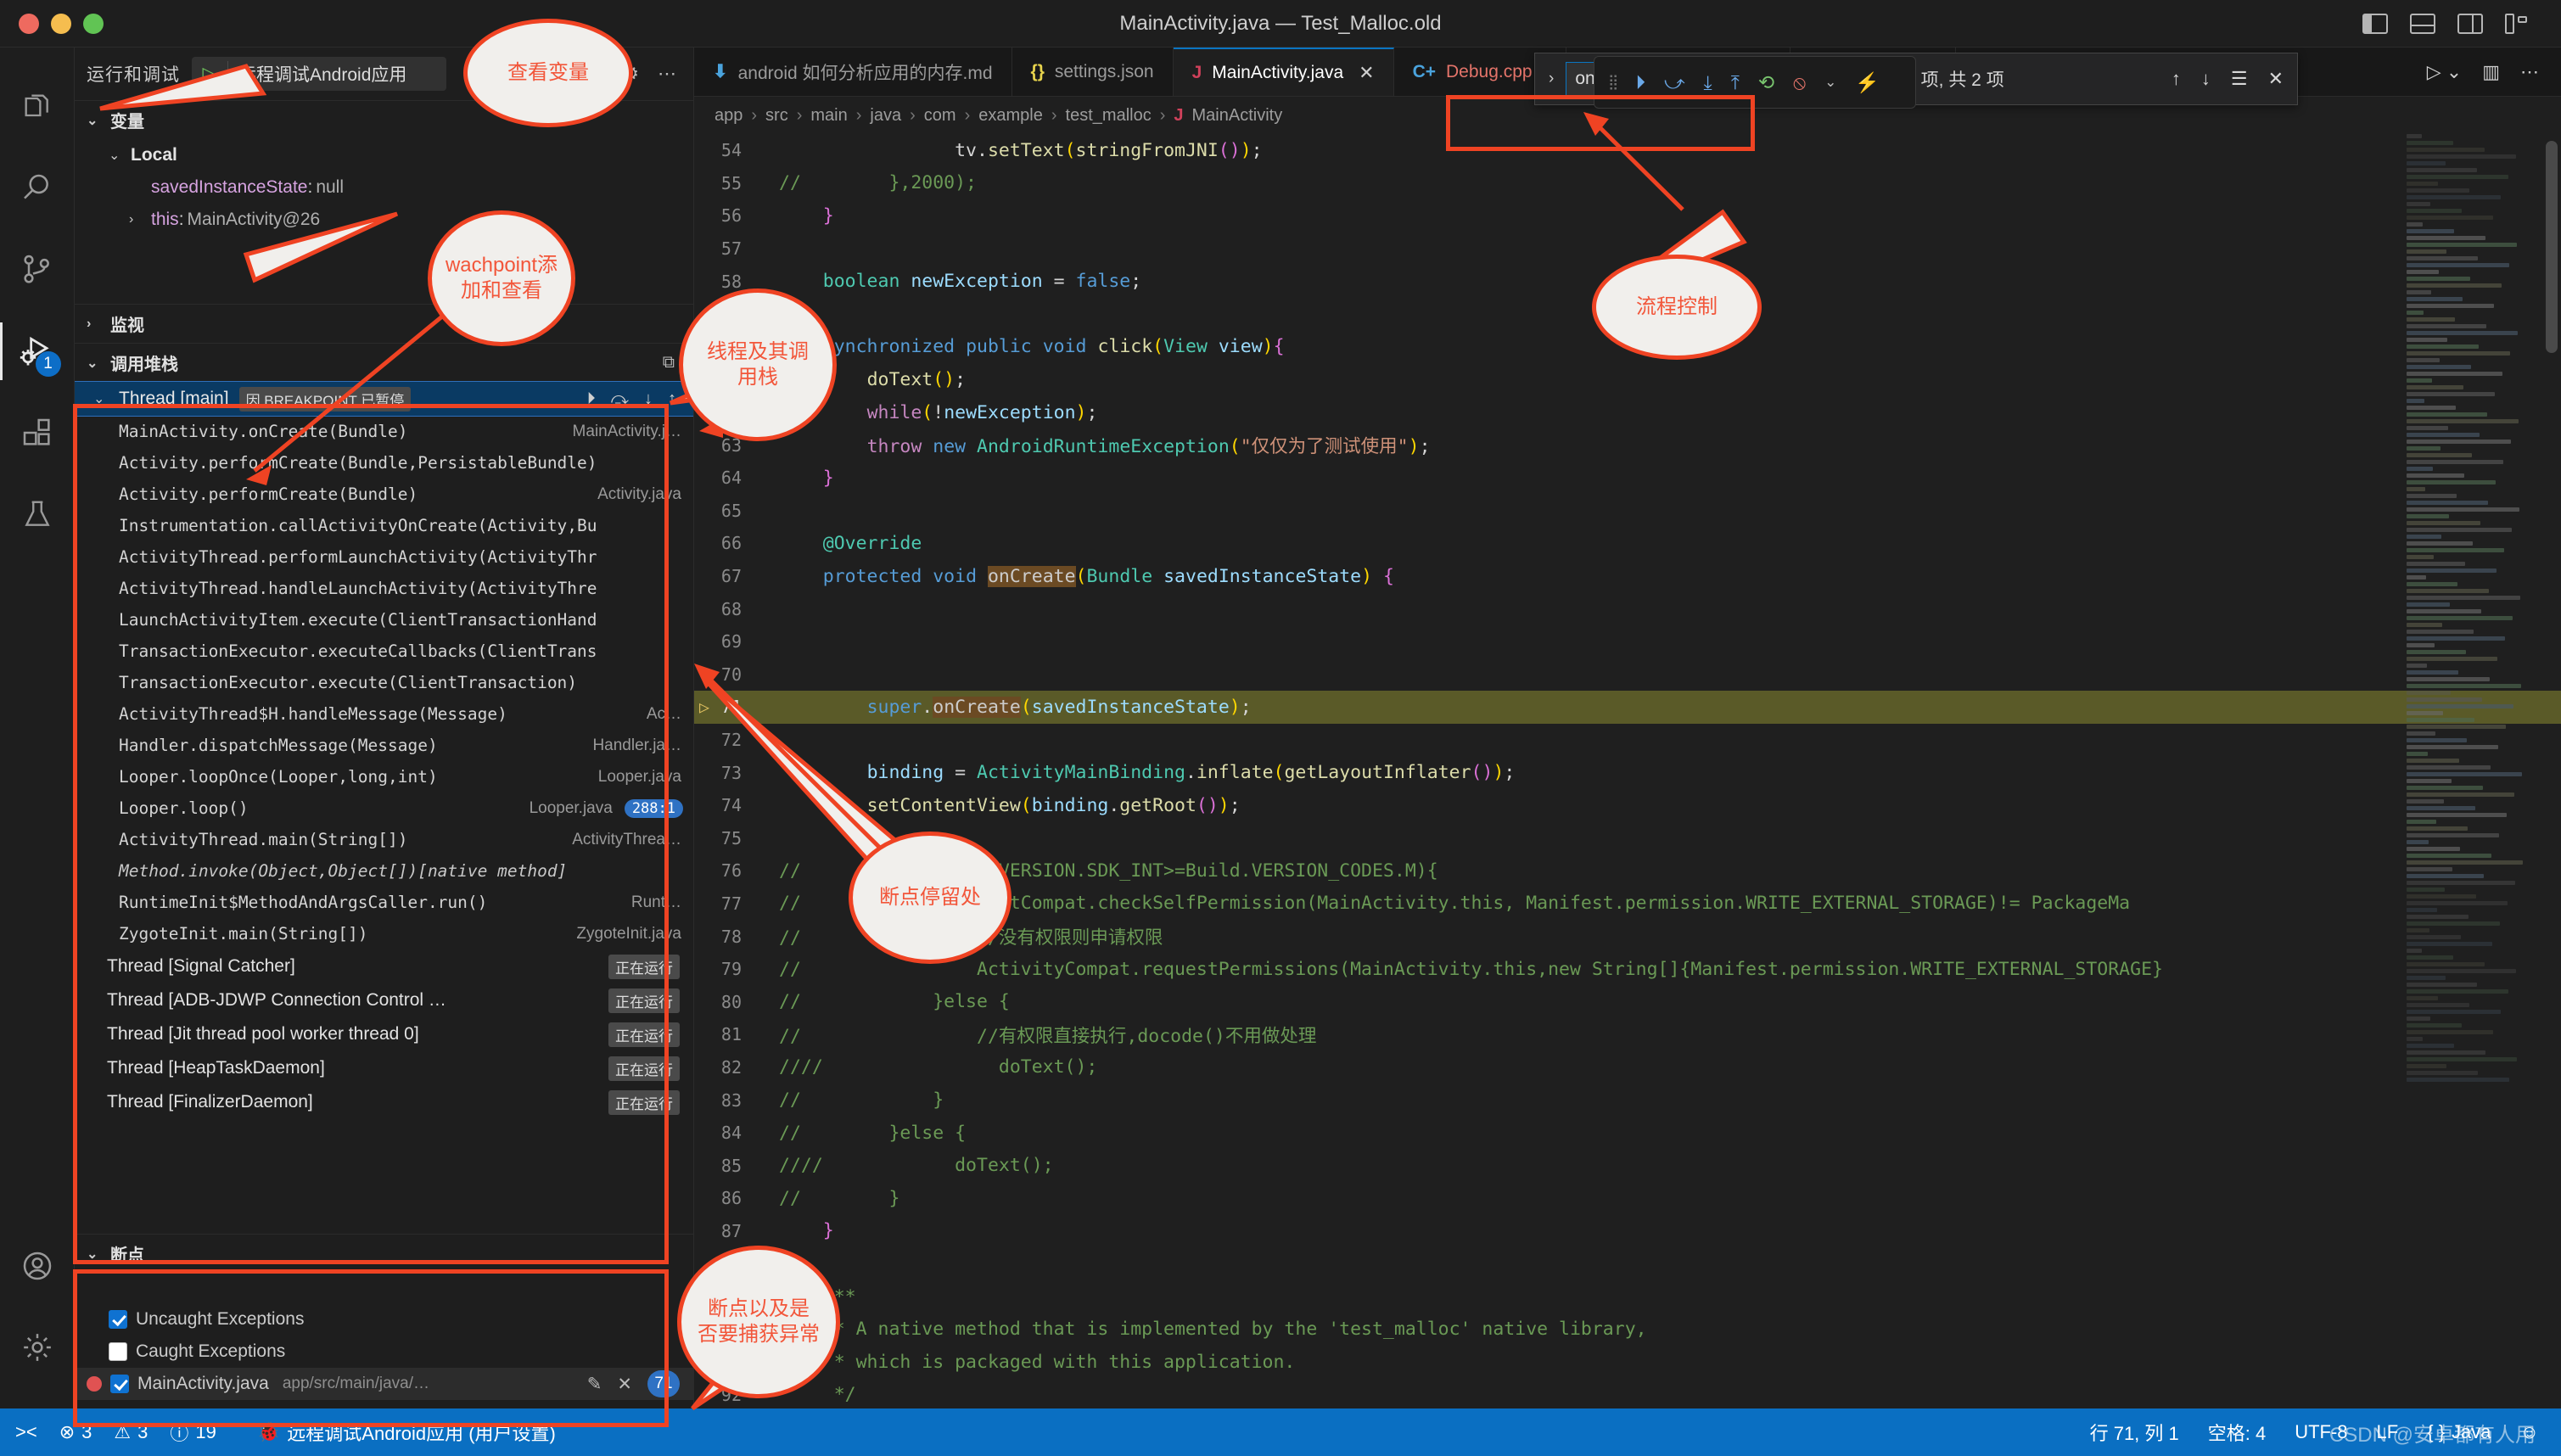  I want to click on code-line: 89 /**, so click(1627, 1296).